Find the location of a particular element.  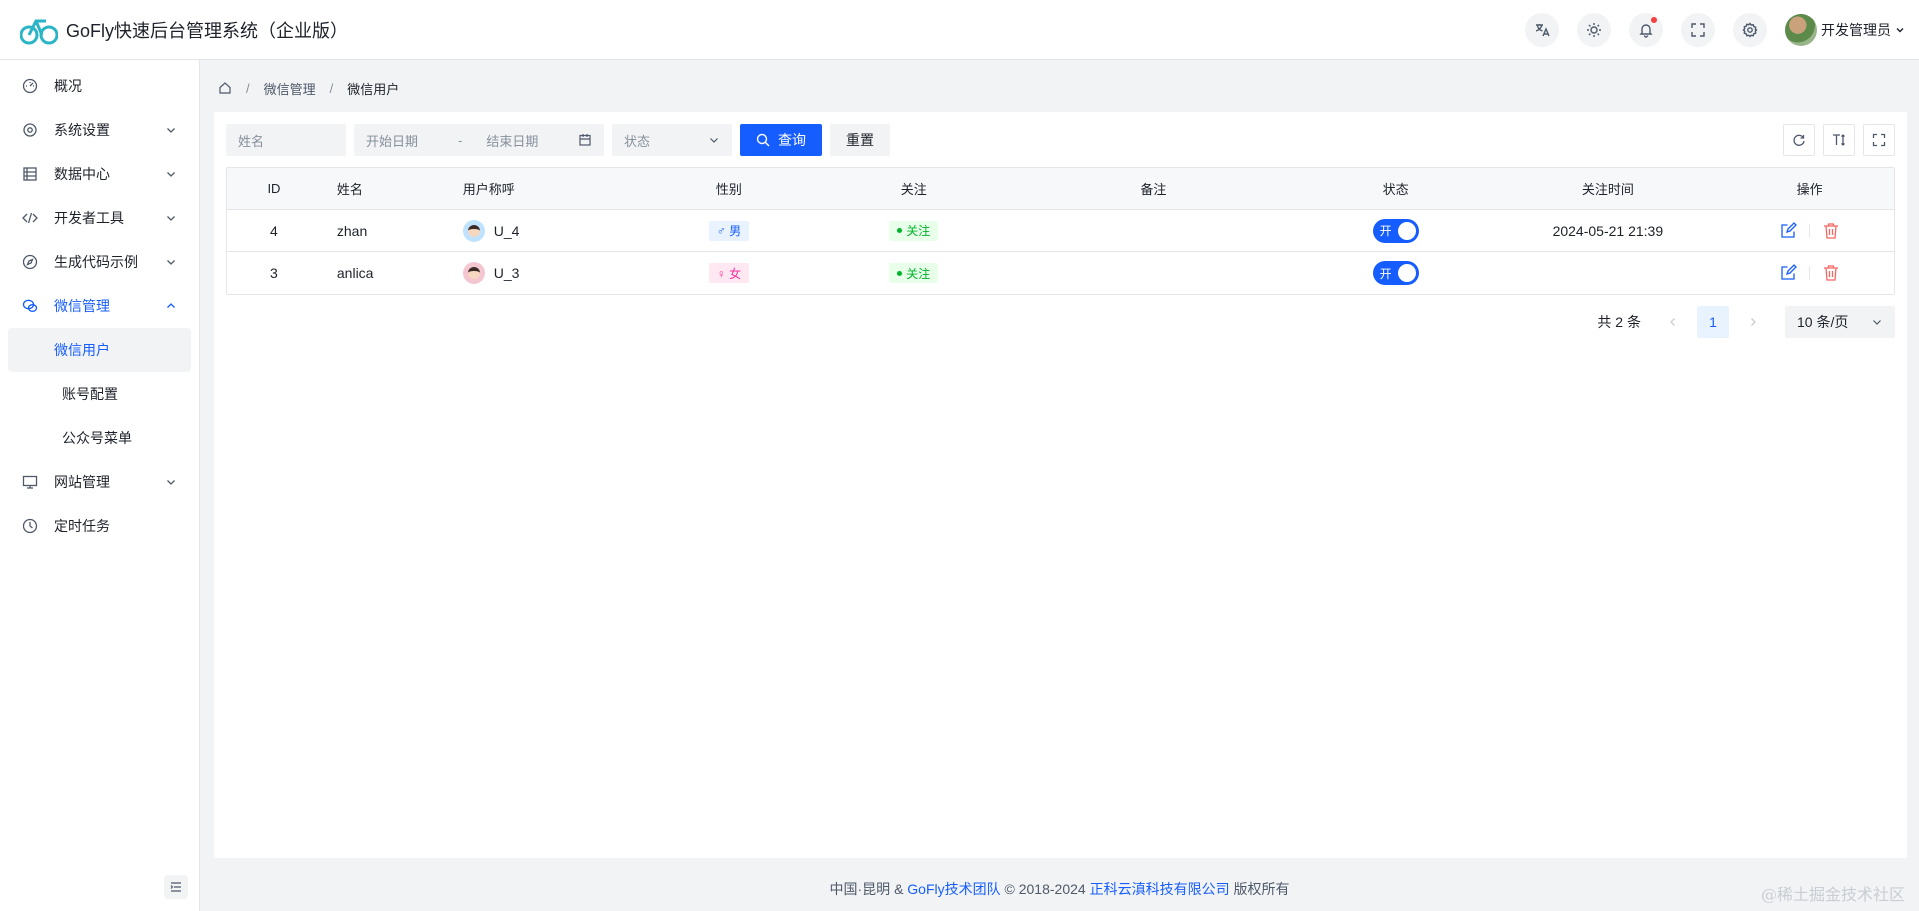

sidebar-item-scheduled-tasks: 定时任务 is located at coordinates (99, 526).